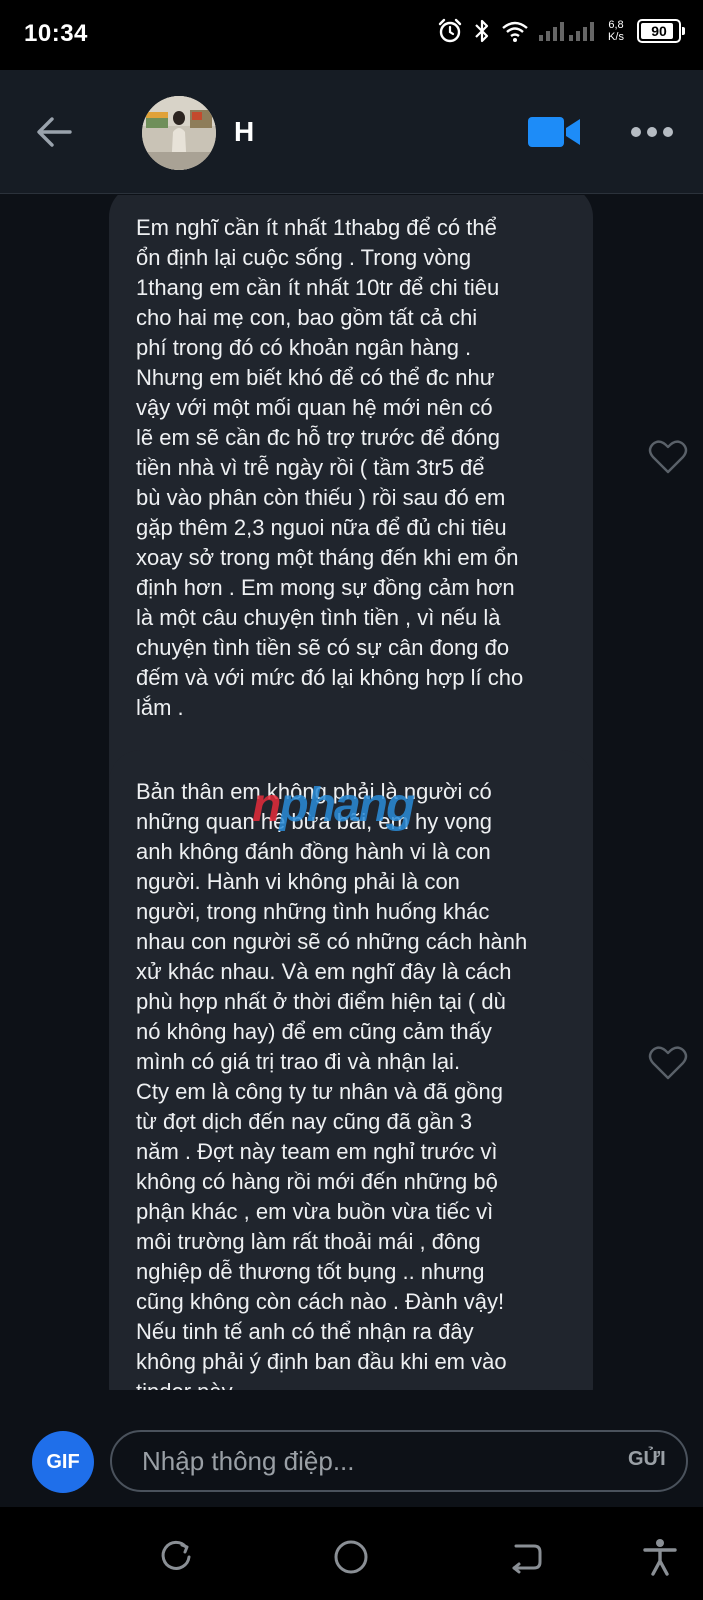  Describe the element at coordinates (526, 1557) in the screenshot. I see `back-icon` at that location.